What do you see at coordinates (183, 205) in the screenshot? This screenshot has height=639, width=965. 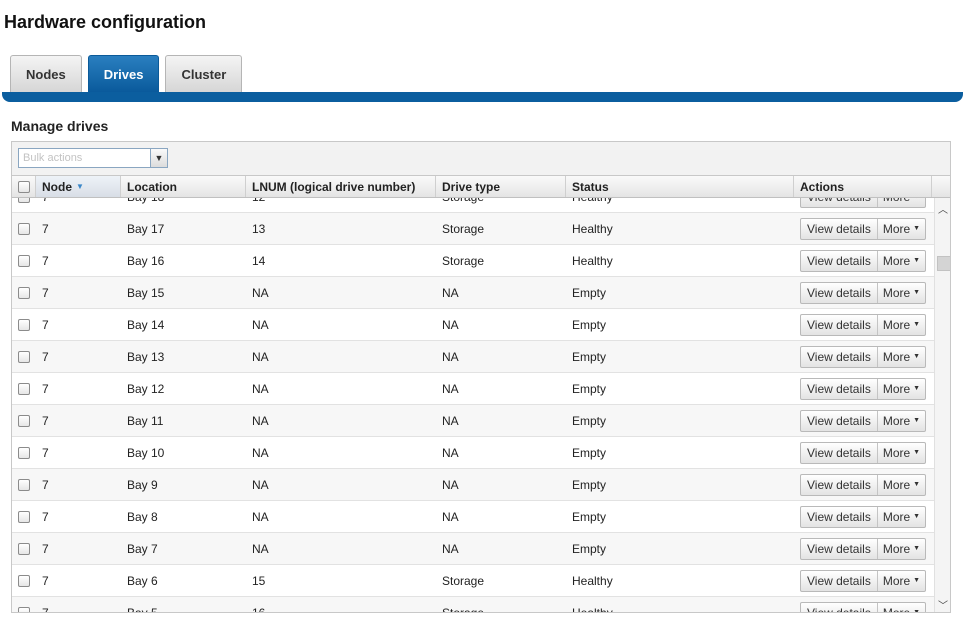 I see `cell-location: Bay 18` at bounding box center [183, 205].